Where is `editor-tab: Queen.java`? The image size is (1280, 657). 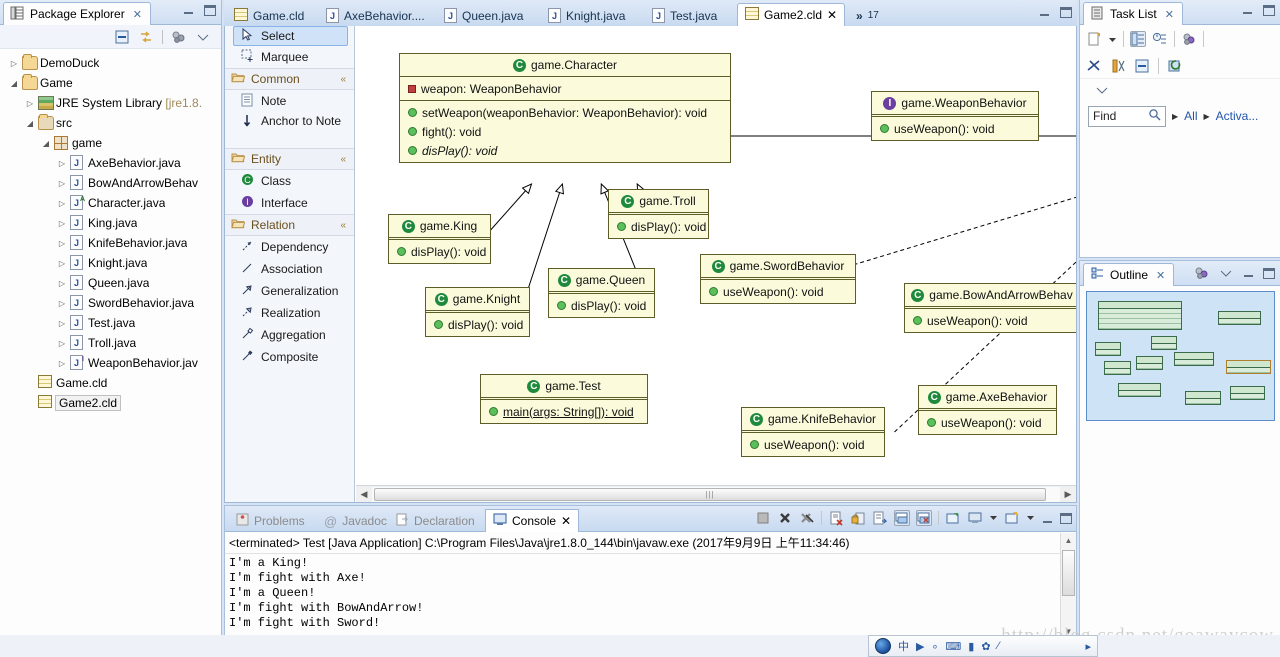 editor-tab: Queen.java is located at coordinates (489, 15).